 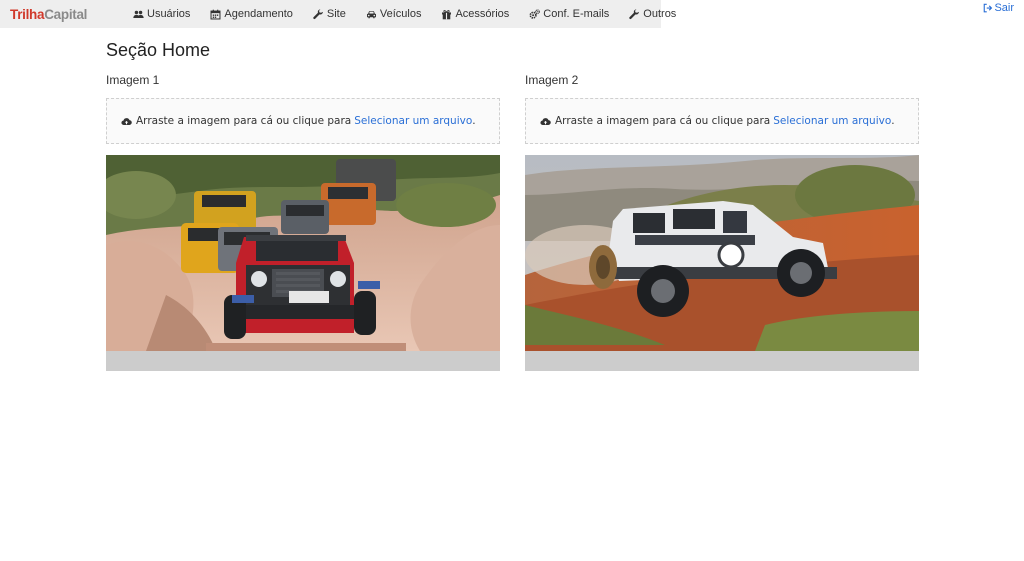 I want to click on nav-item-outros: Outros, so click(x=652, y=14).